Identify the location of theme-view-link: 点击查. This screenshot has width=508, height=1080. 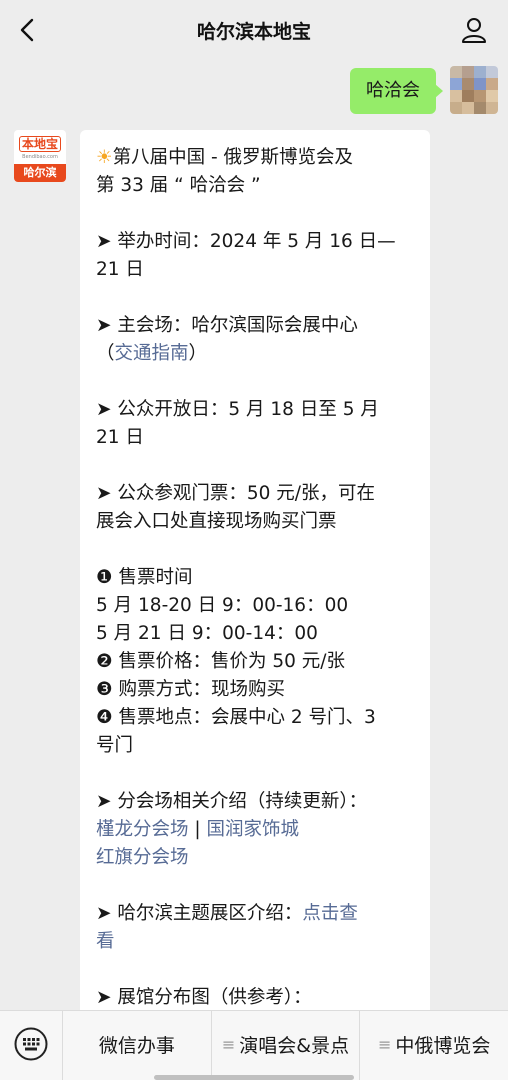
(330, 913).